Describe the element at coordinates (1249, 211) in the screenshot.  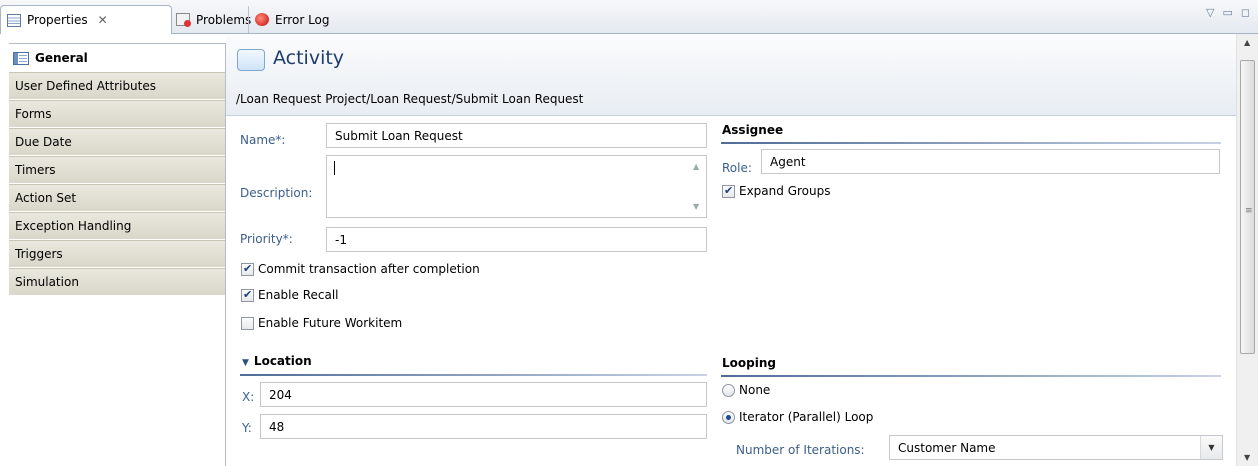
I see `grip-icon: ≡` at that location.